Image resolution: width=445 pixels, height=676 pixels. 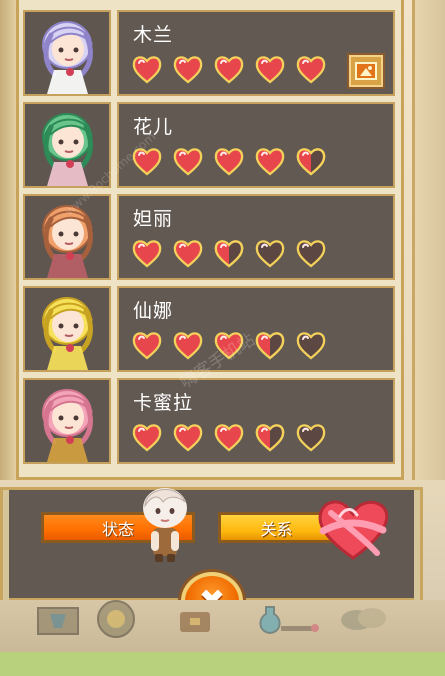 I want to click on character-row: 妲丽, so click(x=212, y=237).